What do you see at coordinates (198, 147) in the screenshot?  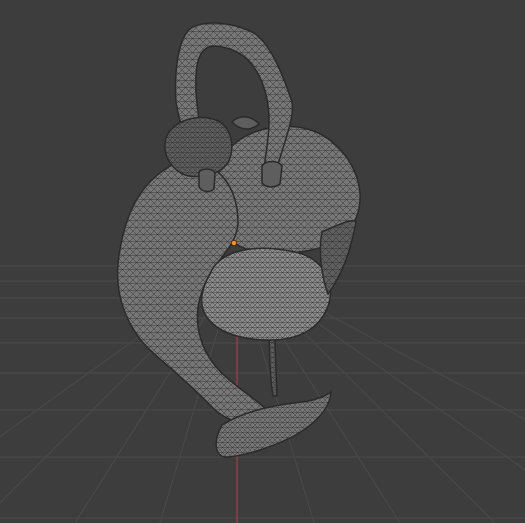 I see `knot-joint-wire` at bounding box center [198, 147].